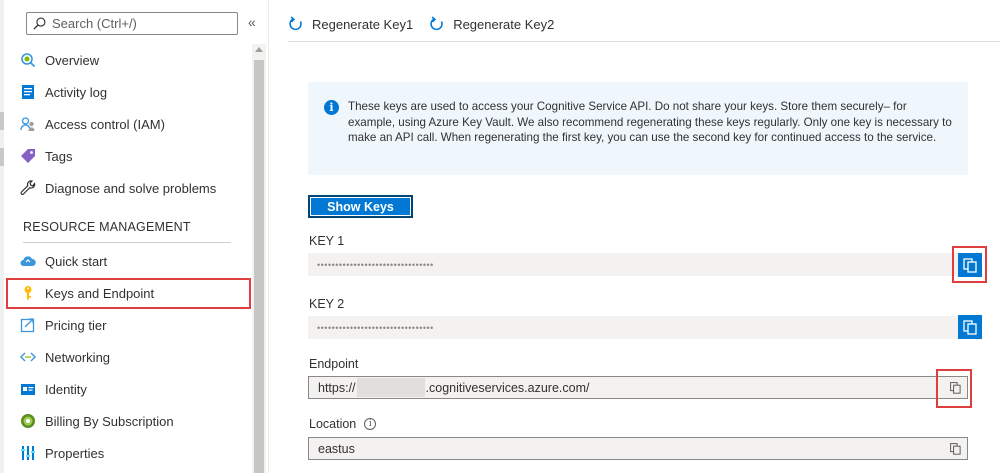  What do you see at coordinates (638, 387) in the screenshot?
I see `endpoint-field: https:// .cognitiveservices.azure.com/` at bounding box center [638, 387].